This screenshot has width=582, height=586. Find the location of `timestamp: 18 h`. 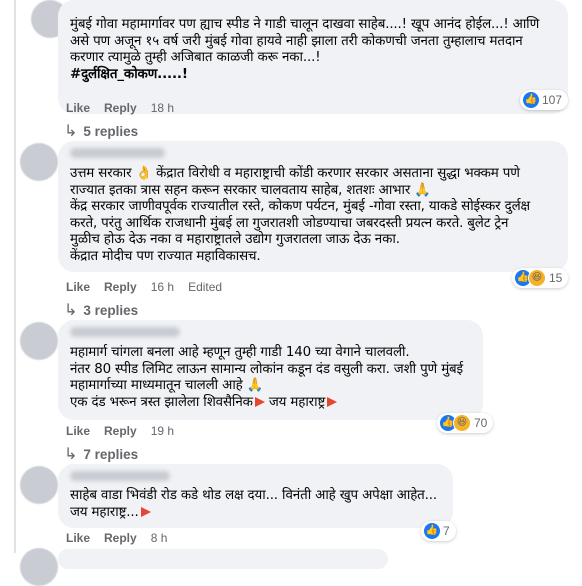

timestamp: 18 h is located at coordinates (162, 108).